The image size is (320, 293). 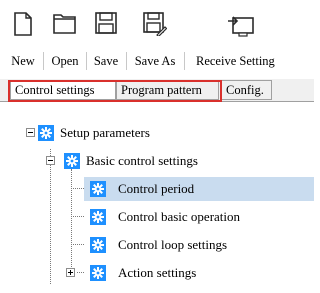 What do you see at coordinates (106, 40) in the screenshot?
I see `save-button: Save` at bounding box center [106, 40].